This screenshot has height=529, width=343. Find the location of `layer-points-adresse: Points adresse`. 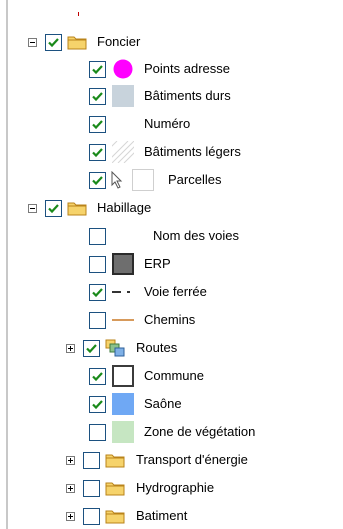

layer-points-adresse: Points adresse is located at coordinates (159, 69).